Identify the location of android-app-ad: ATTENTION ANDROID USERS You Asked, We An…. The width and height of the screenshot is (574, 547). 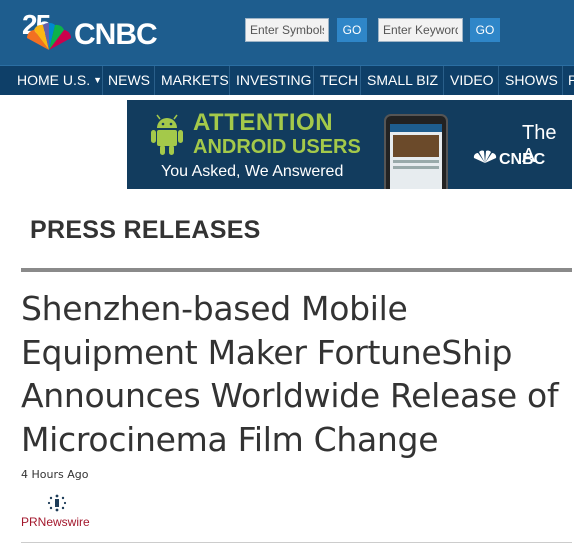
(349, 144).